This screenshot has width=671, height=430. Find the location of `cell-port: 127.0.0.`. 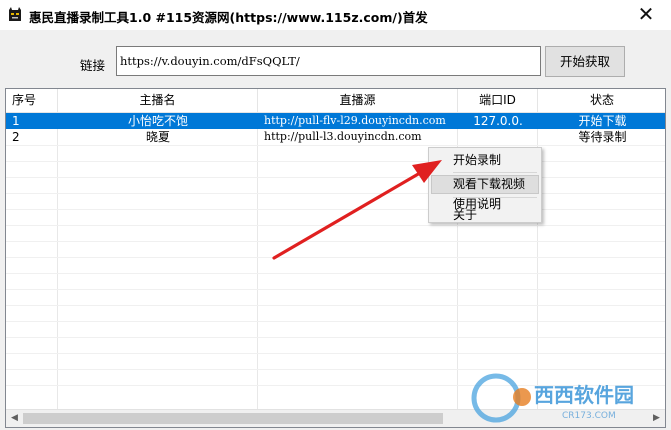

cell-port: 127.0.0. is located at coordinates (498, 121).